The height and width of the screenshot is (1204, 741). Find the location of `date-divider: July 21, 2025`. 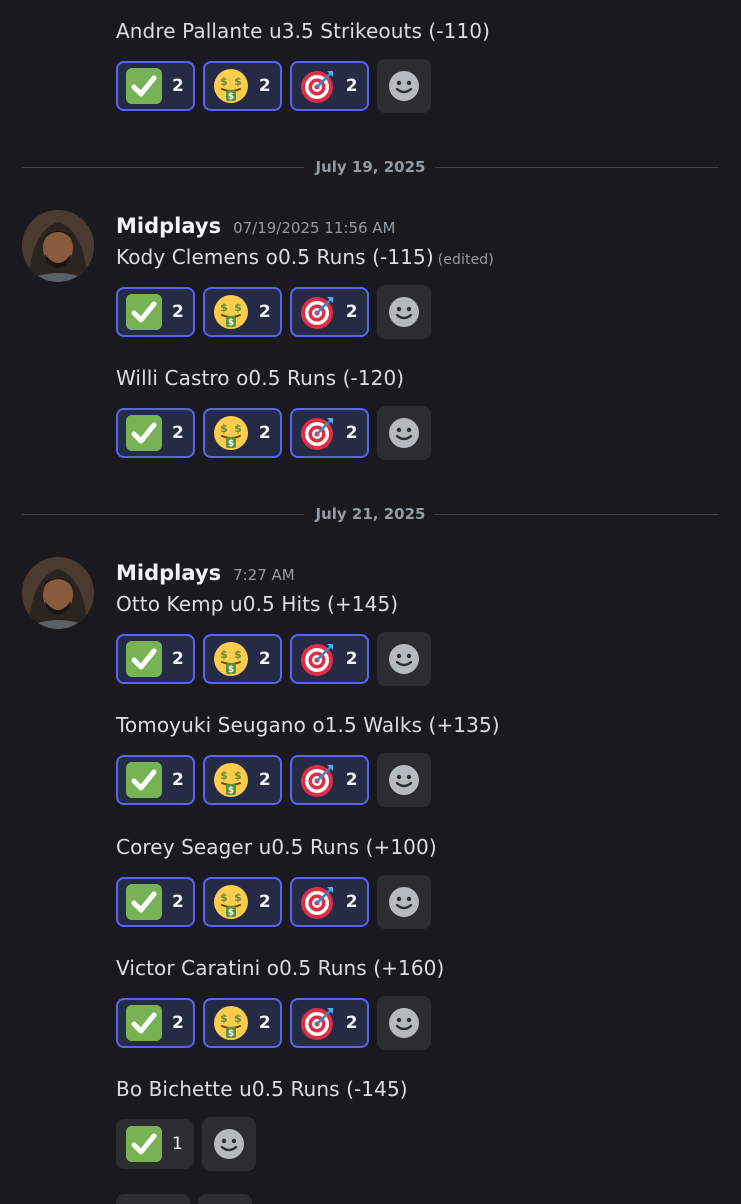

date-divider: July 21, 2025 is located at coordinates (370, 514).